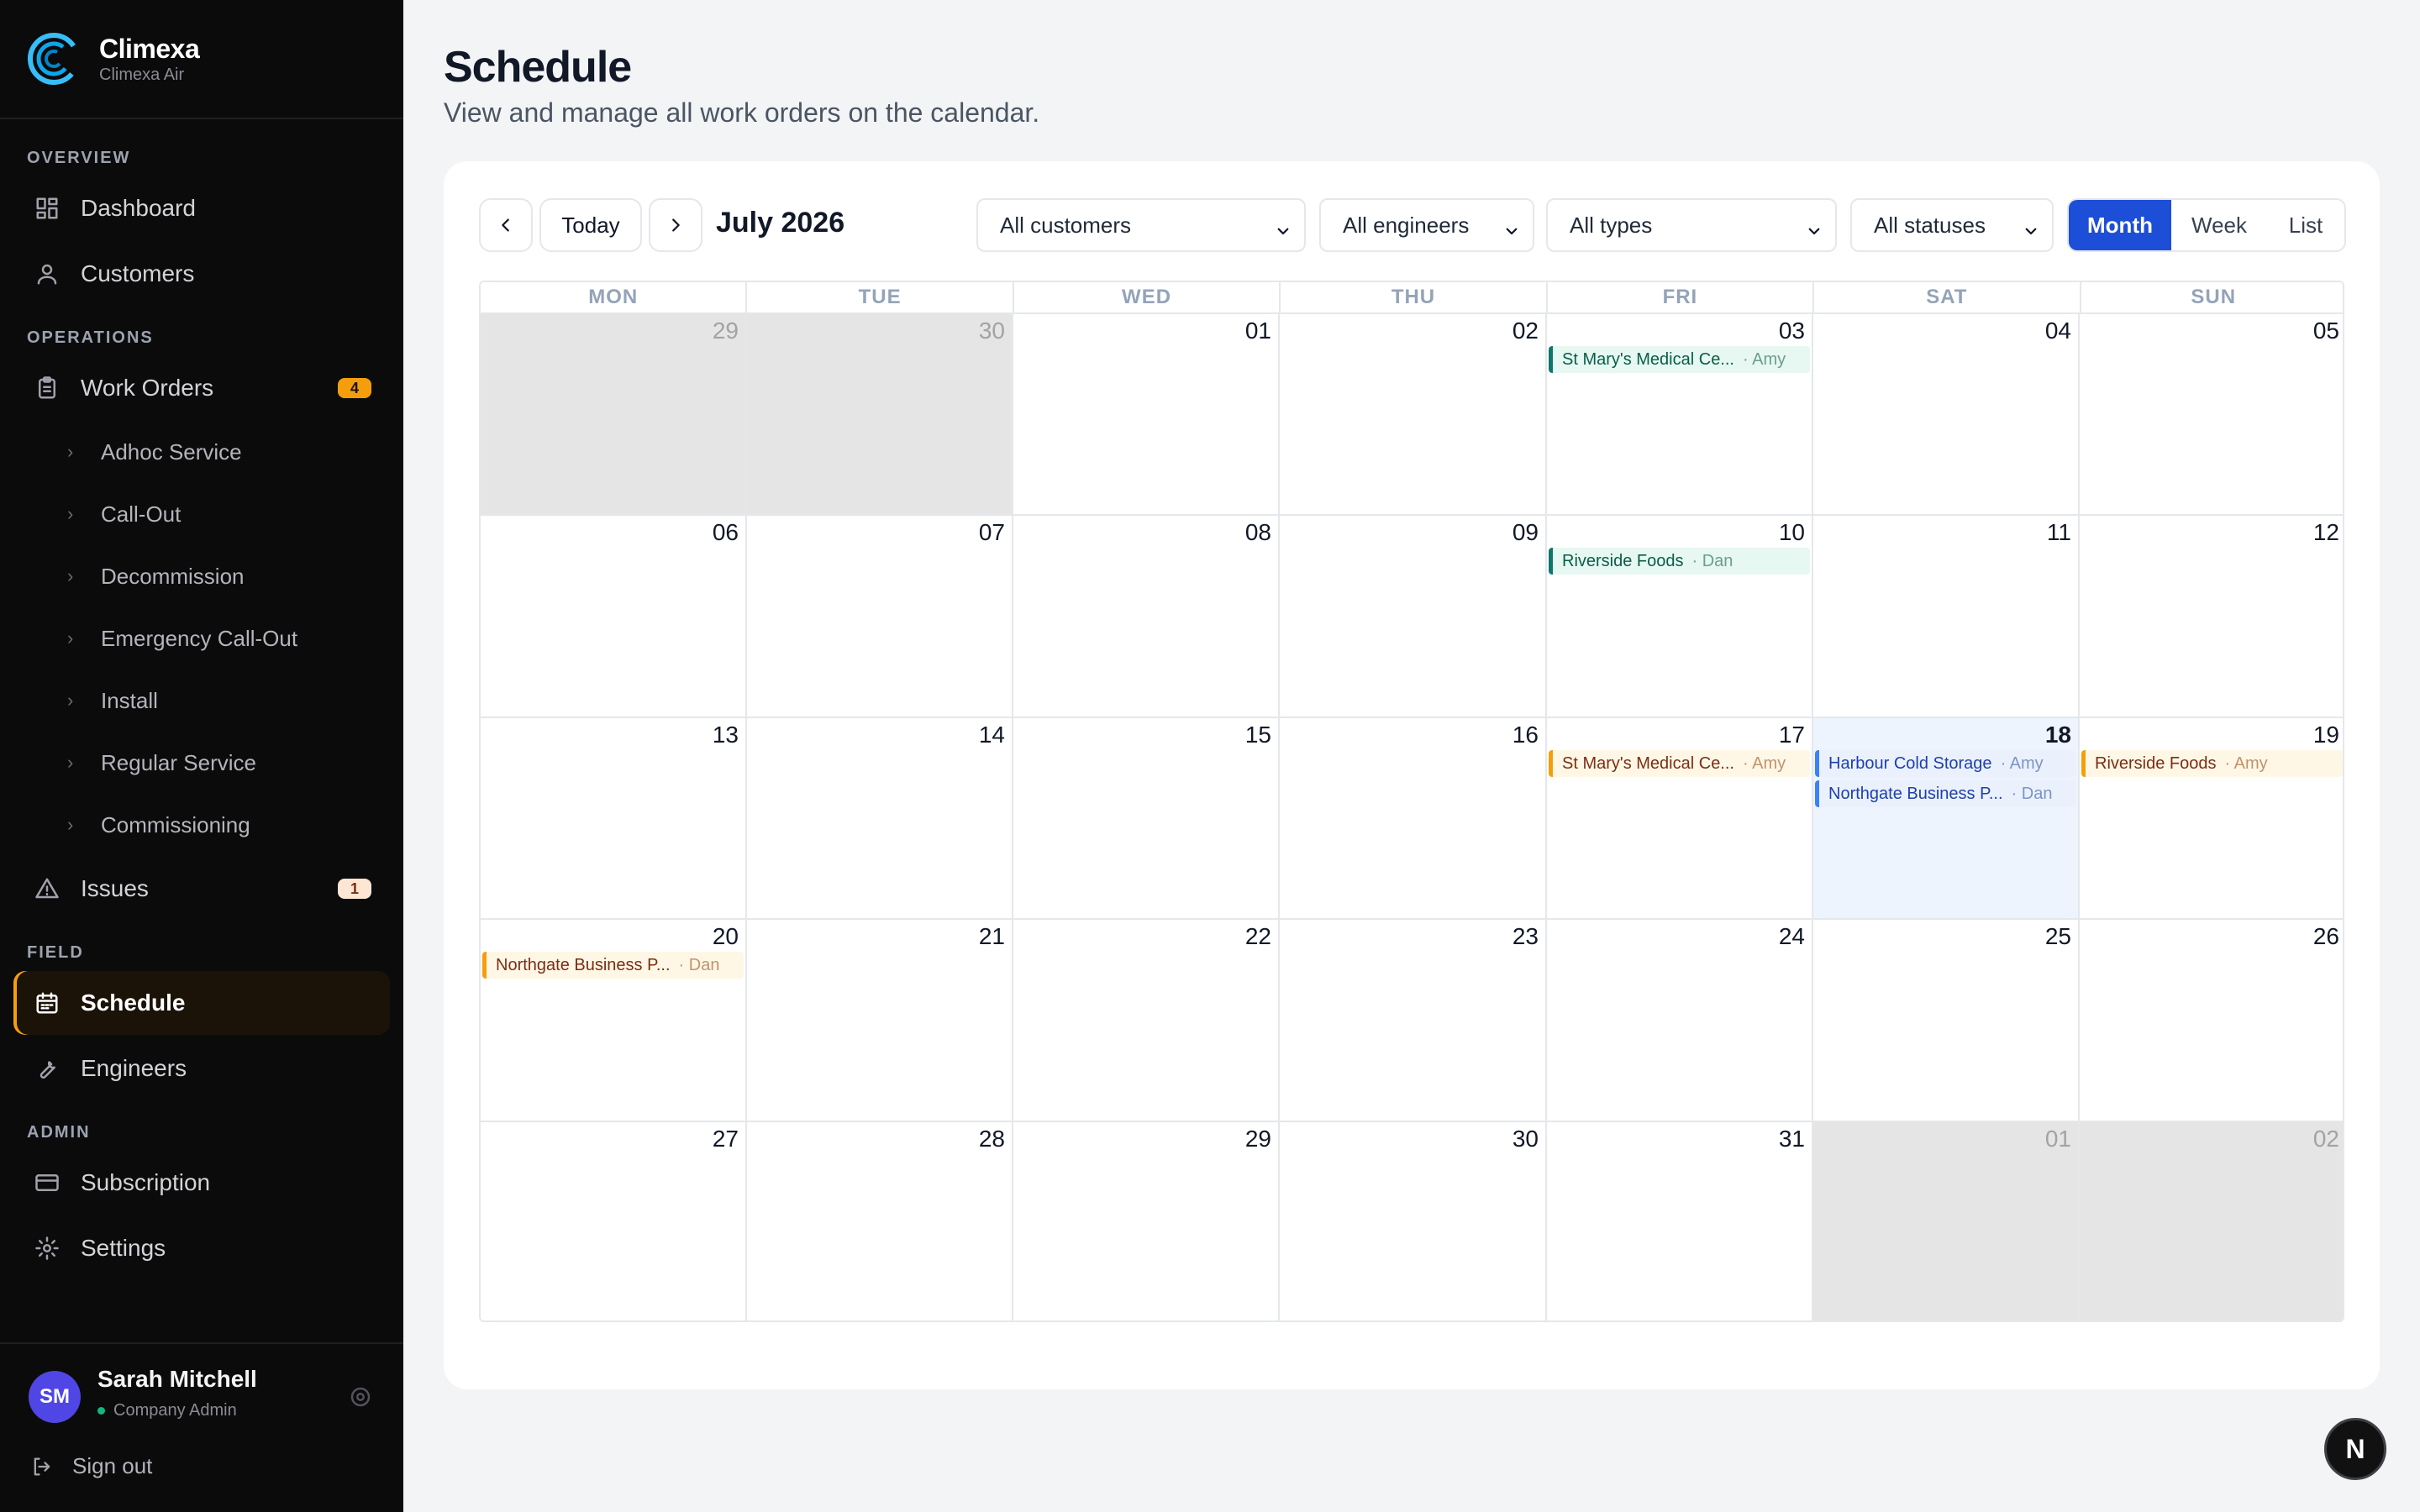 The width and height of the screenshot is (2420, 1512). I want to click on calendar-day-cell: 19 Riverside Foods · Amy, so click(2211, 819).